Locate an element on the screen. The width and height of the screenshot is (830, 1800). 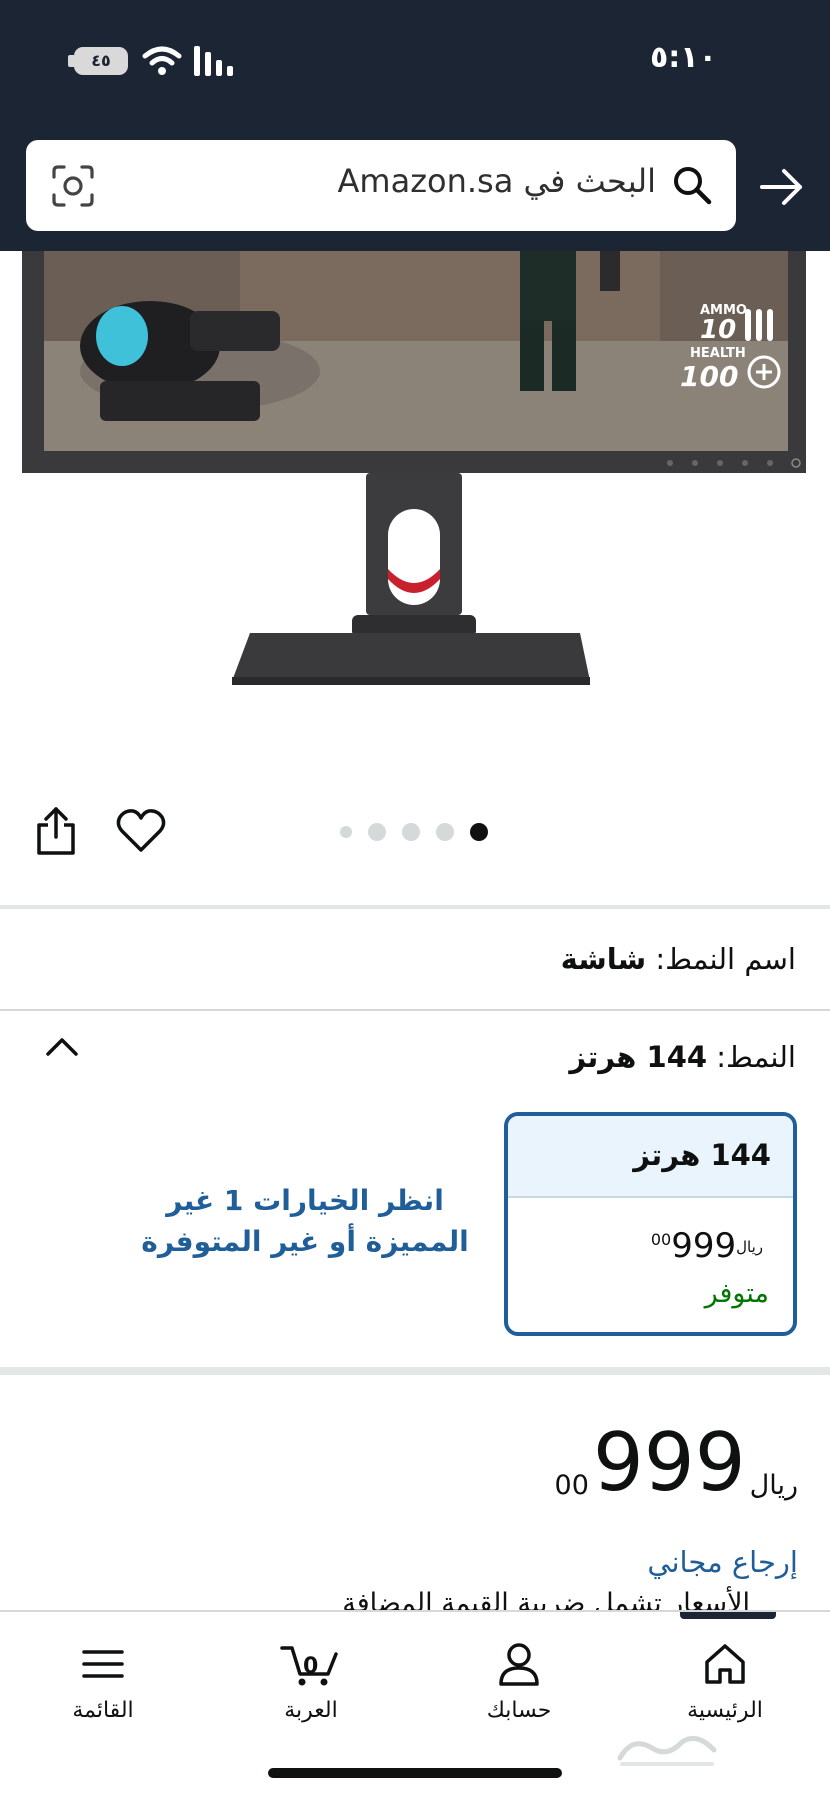
camera-scan-icon is located at coordinates (73, 186).